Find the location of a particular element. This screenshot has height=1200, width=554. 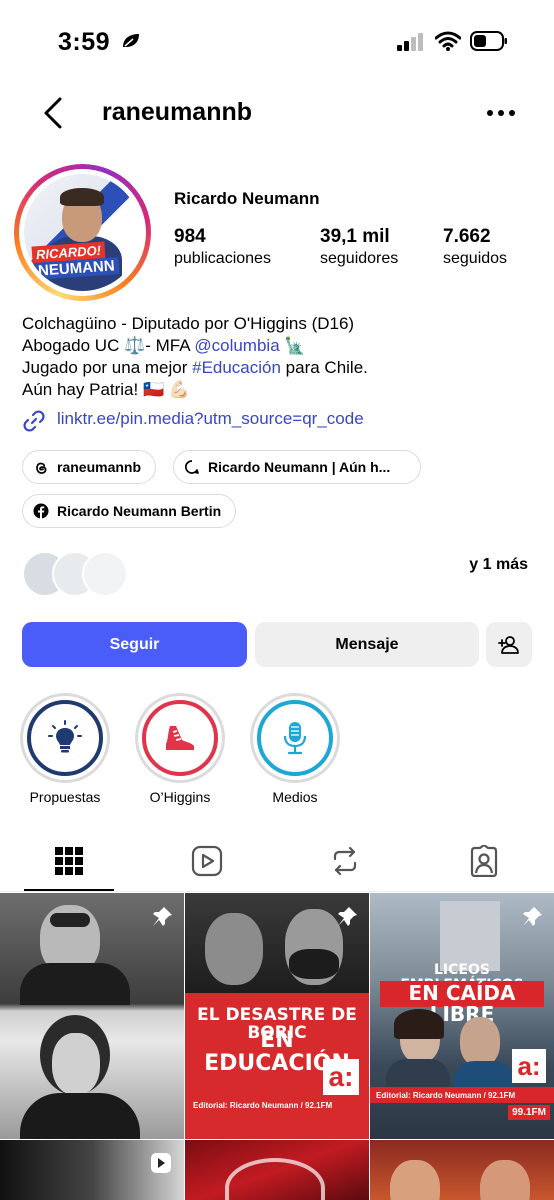

avatar: RICARDO! NEUMANN is located at coordinates (82, 232).